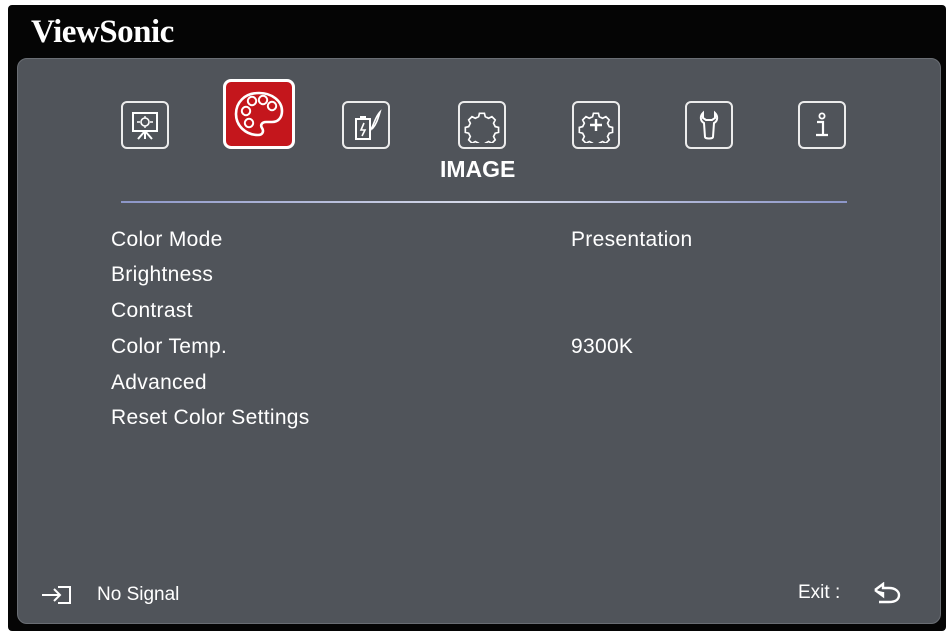  I want to click on system-tool-icon, so click(709, 125).